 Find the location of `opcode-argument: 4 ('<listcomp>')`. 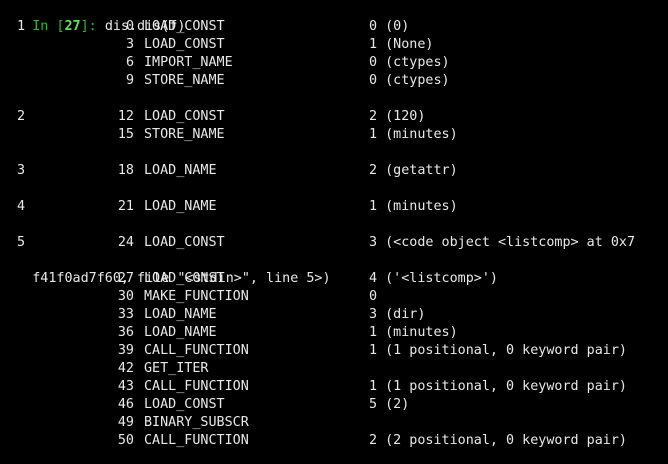

opcode-argument: 4 ('<listcomp>') is located at coordinates (433, 278).